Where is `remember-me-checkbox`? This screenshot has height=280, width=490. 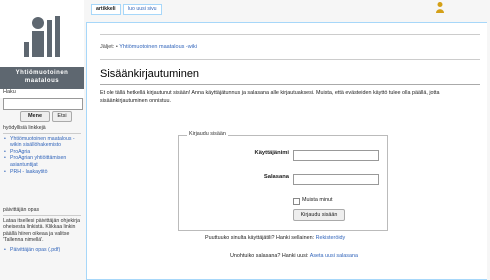 remember-me-checkbox is located at coordinates (296, 201).